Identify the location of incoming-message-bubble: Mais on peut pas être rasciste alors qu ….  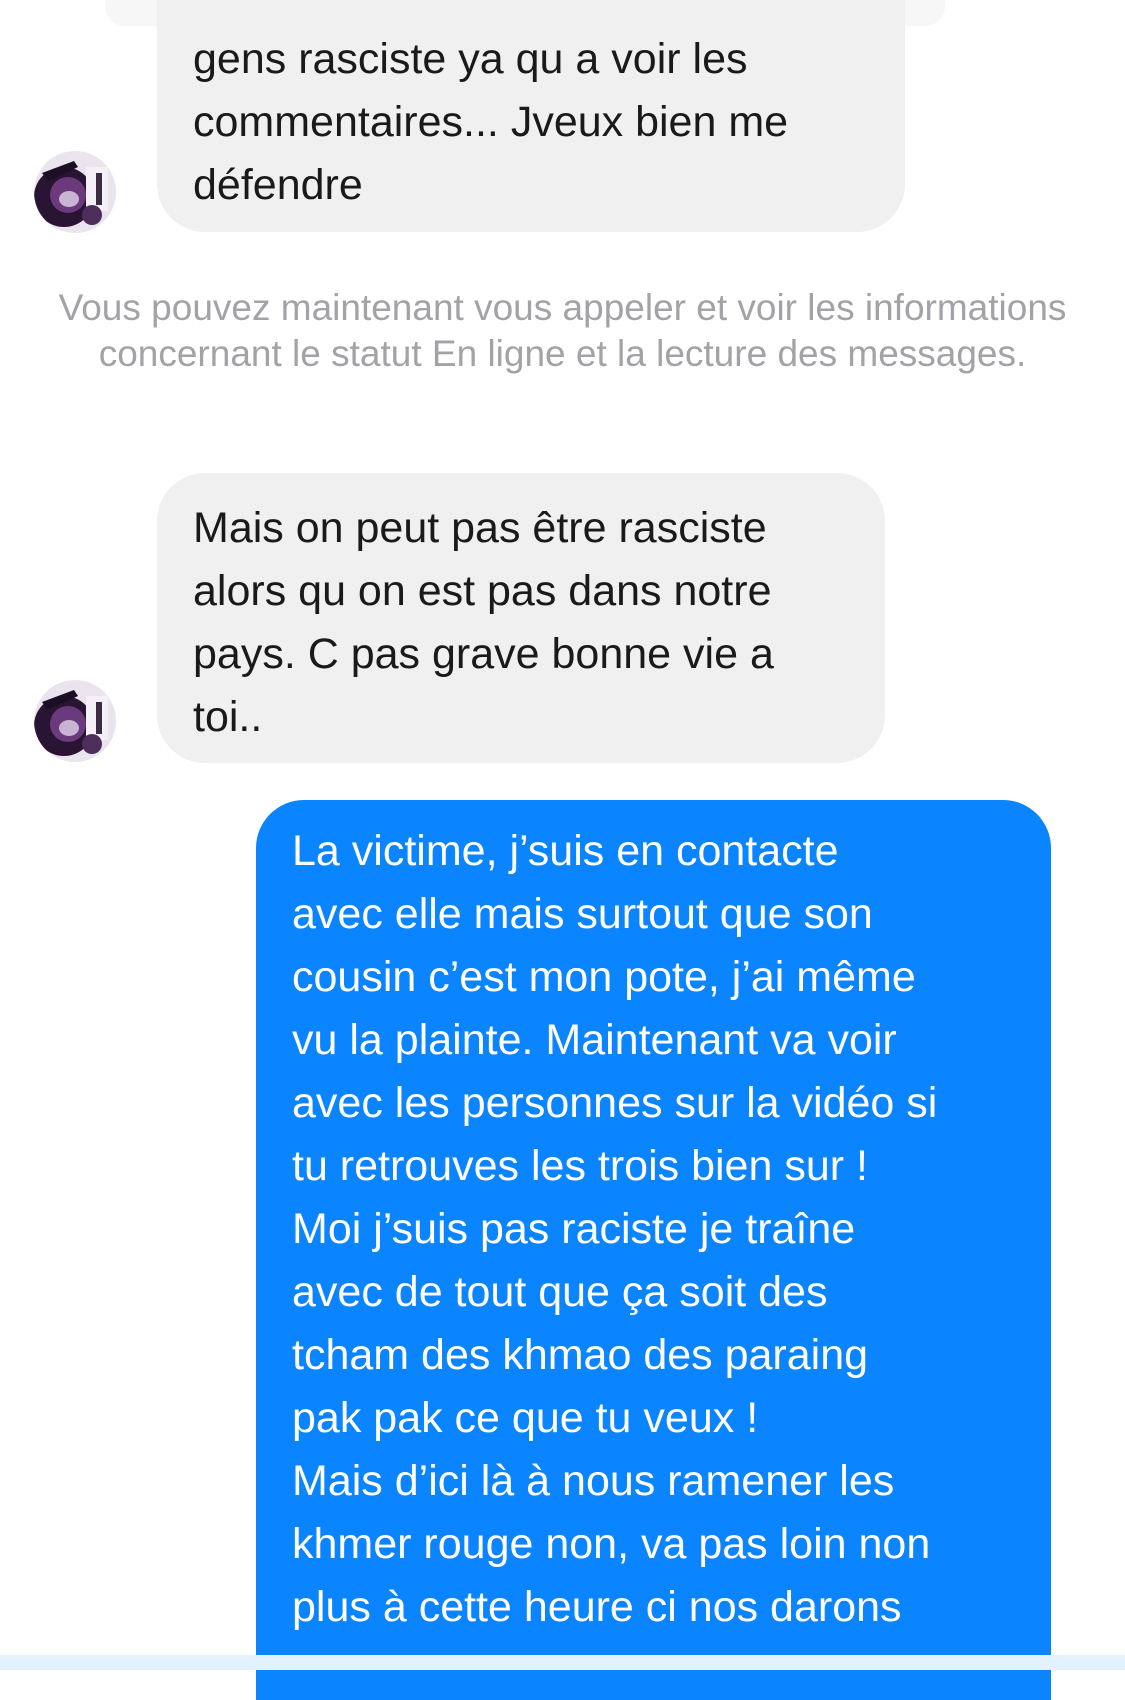
(521, 618).